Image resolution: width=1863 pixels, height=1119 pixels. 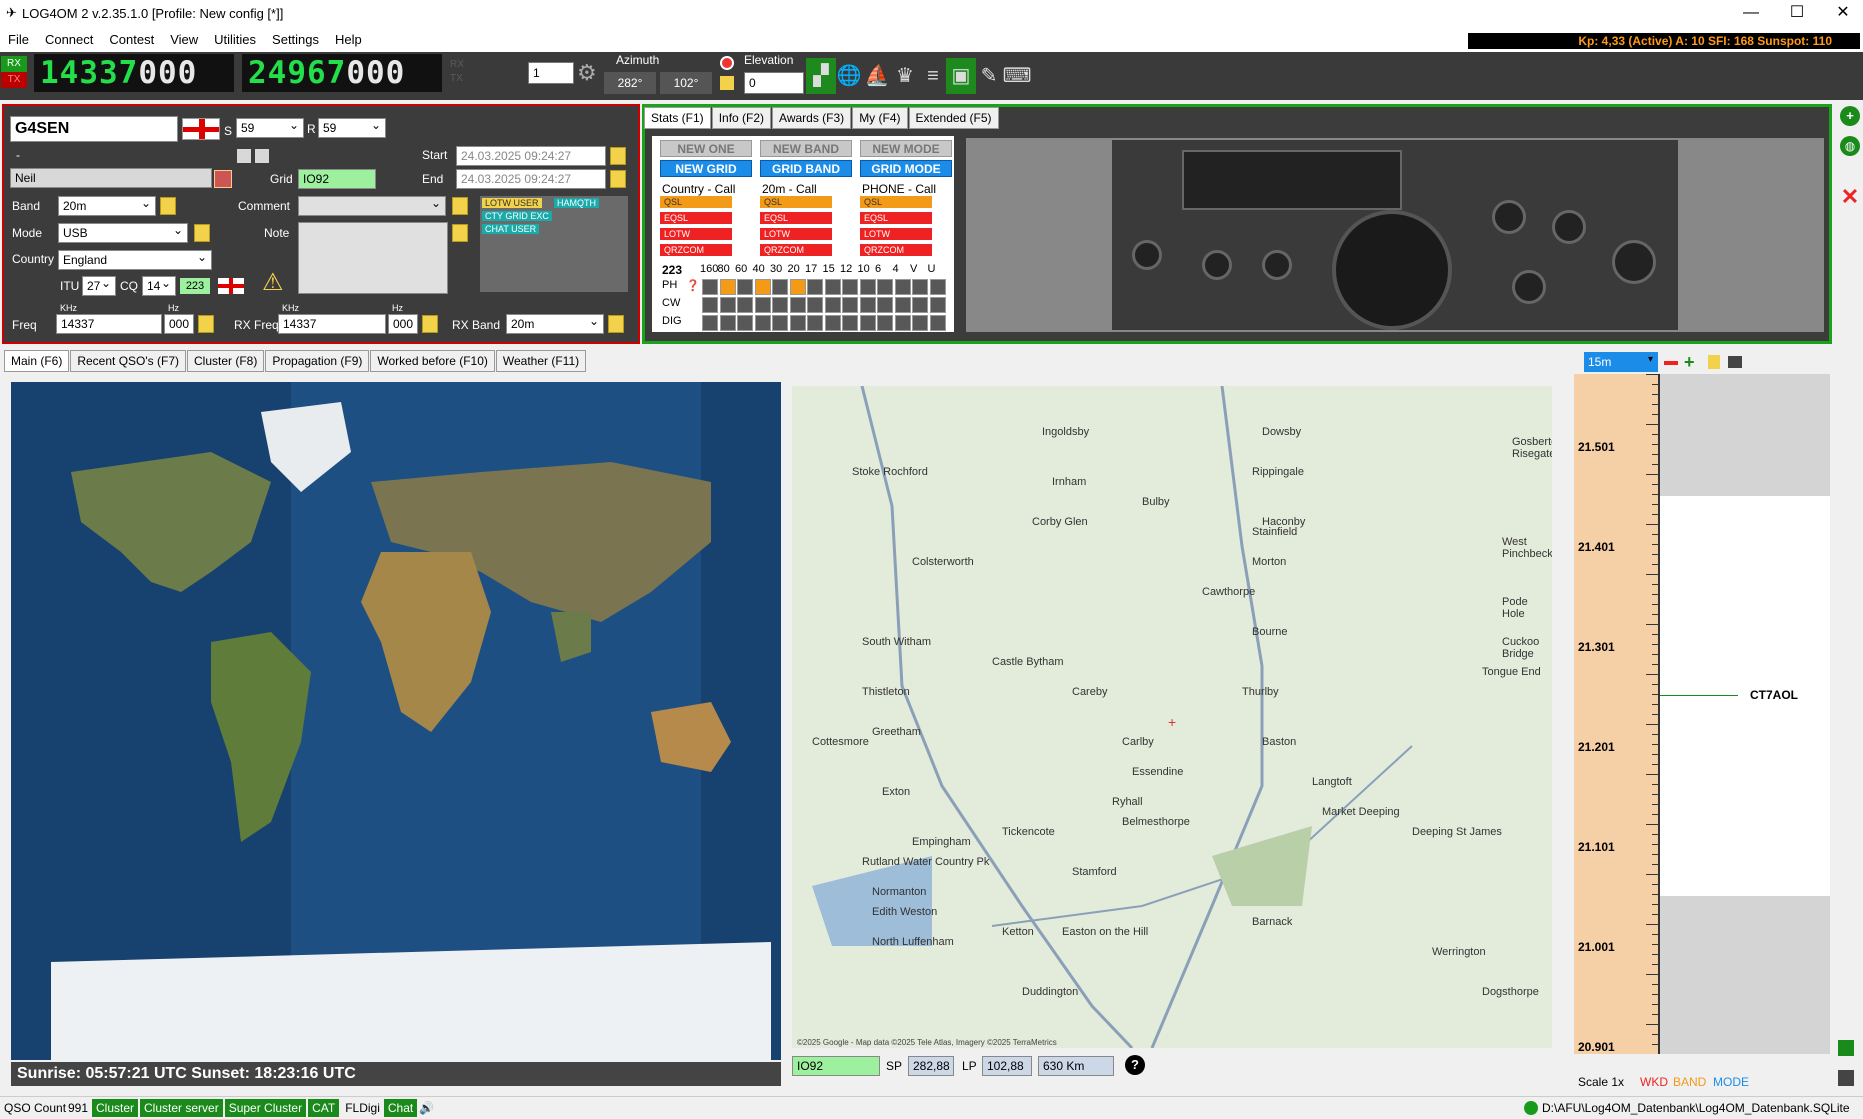 I want to click on scope-chart-icon, so click(x=1846, y=1078).